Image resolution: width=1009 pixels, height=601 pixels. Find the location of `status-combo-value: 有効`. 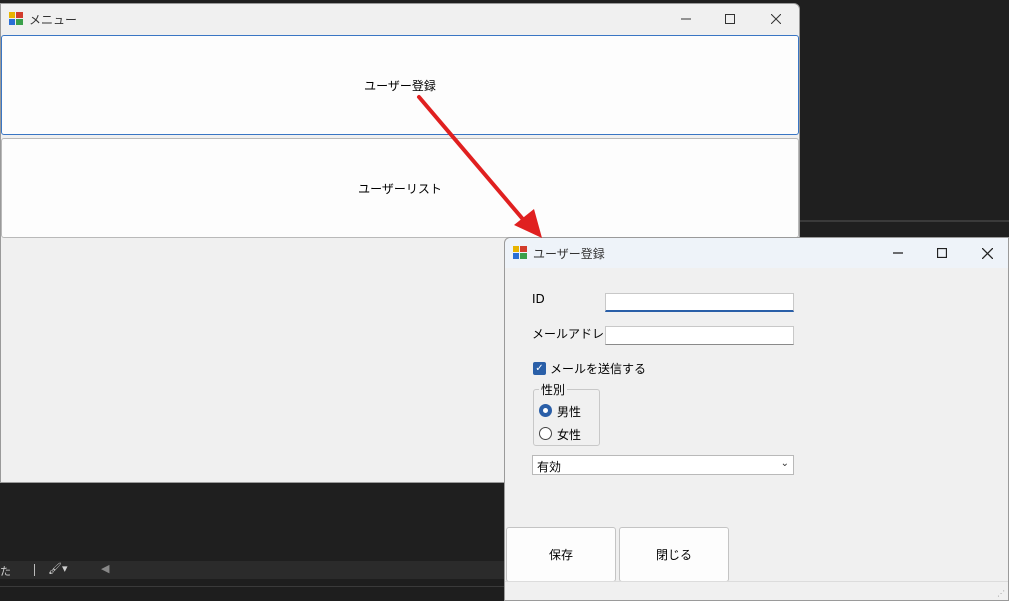

status-combo-value: 有効 is located at coordinates (549, 467).